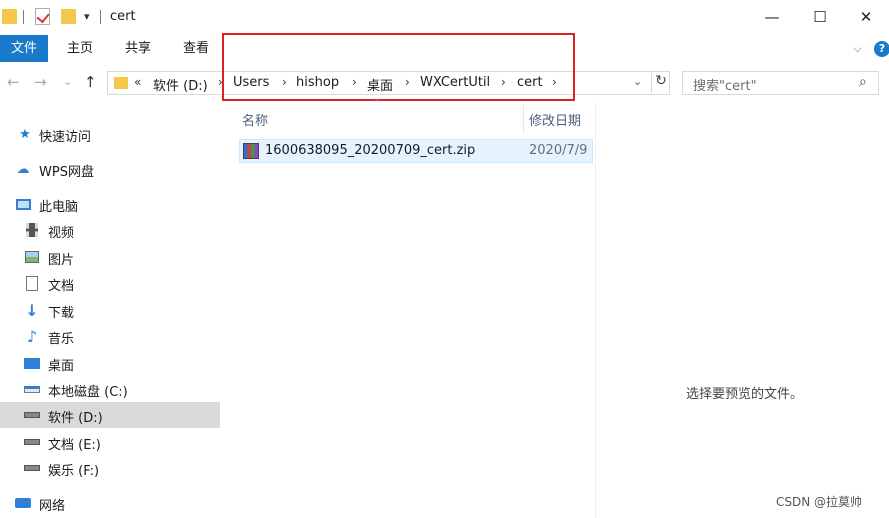 The image size is (889, 518). What do you see at coordinates (13, 82) in the screenshot?
I see `back-button: ←` at bounding box center [13, 82].